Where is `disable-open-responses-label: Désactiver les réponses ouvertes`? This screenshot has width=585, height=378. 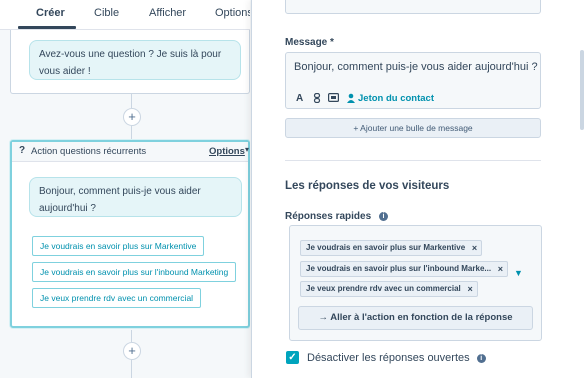 disable-open-responses-label: Désactiver les réponses ouvertes is located at coordinates (388, 358).